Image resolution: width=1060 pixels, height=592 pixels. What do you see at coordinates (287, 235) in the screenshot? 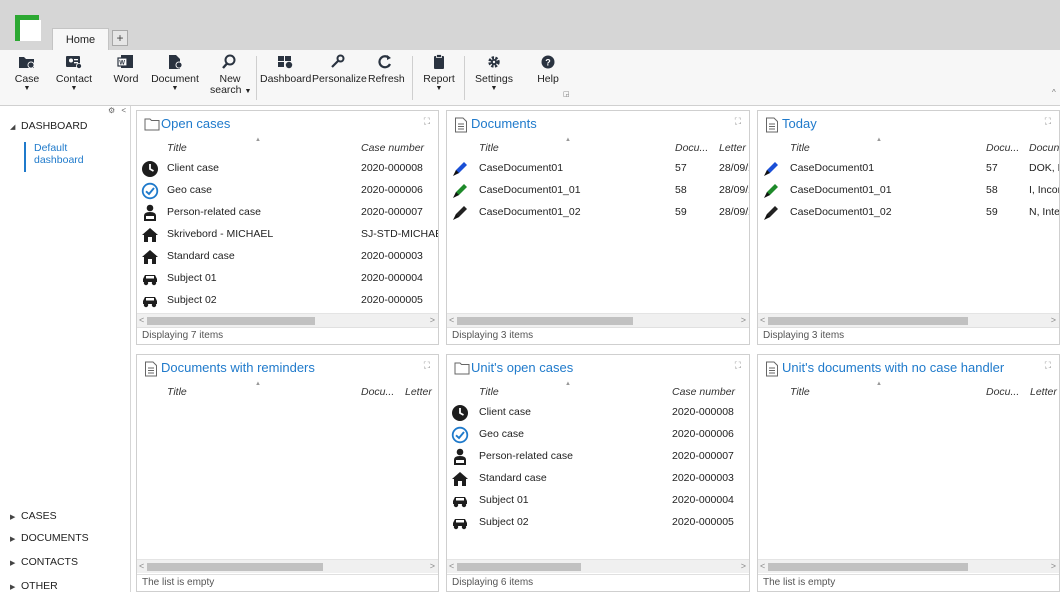
I see `table-row: Skrivebord - MICHAEL SJ-STD-MICHAEL` at bounding box center [287, 235].